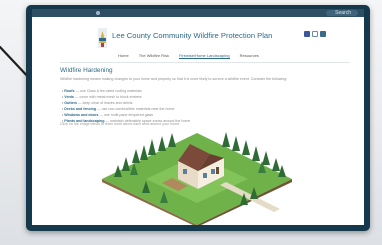  What do you see at coordinates (154, 55) in the screenshot?
I see `nav-item-wildfire-risk: The Wildfire Risk` at bounding box center [154, 55].